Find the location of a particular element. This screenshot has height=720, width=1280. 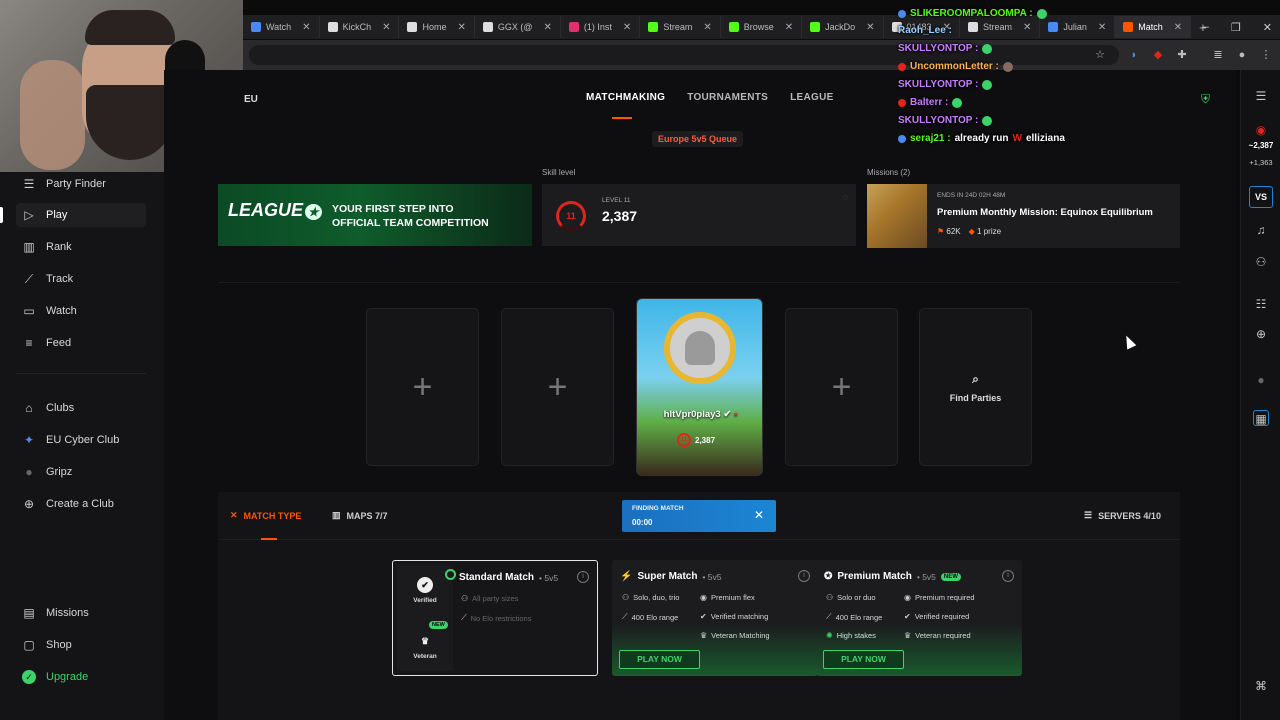

close-window-button: ✕ is located at coordinates (1267, 27).